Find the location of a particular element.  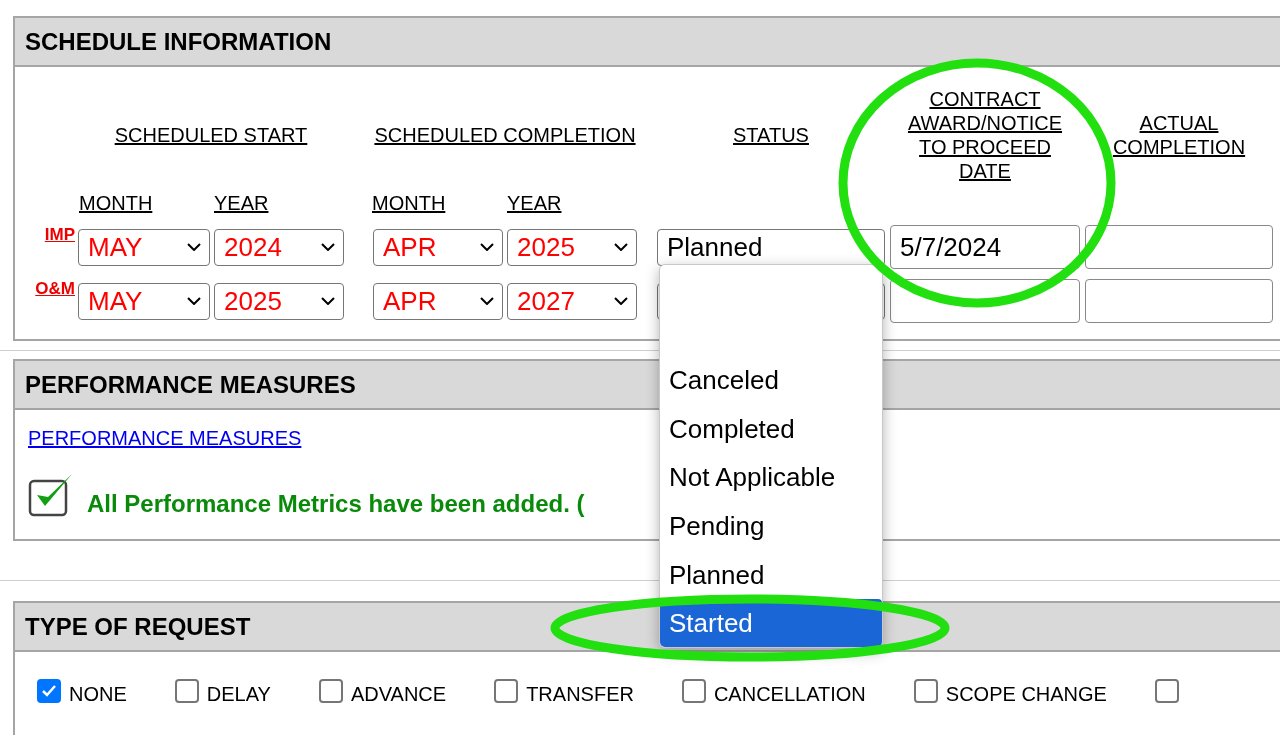

column-header: ACTUAL COMPLETION is located at coordinates (1179, 135).